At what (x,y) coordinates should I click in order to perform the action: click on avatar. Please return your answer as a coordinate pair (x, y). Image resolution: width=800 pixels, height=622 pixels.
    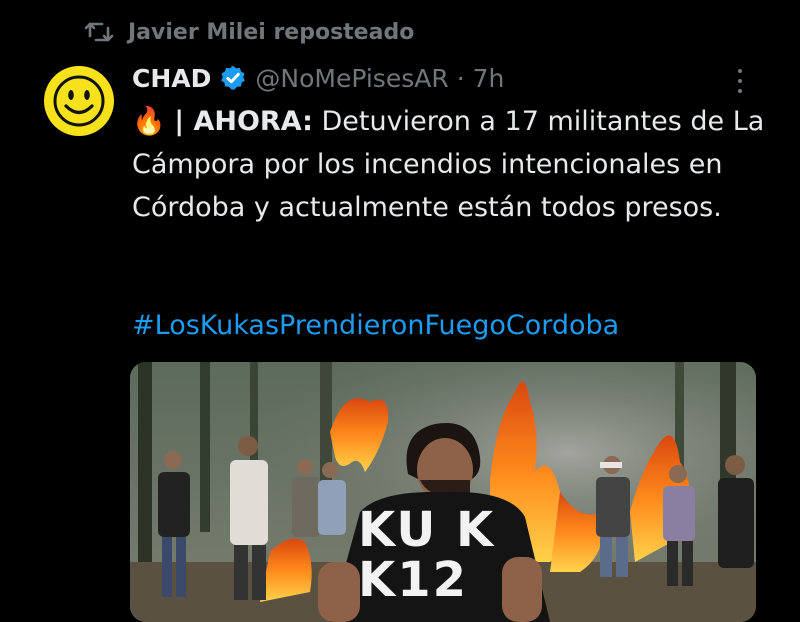
    Looking at the image, I should click on (79, 101).